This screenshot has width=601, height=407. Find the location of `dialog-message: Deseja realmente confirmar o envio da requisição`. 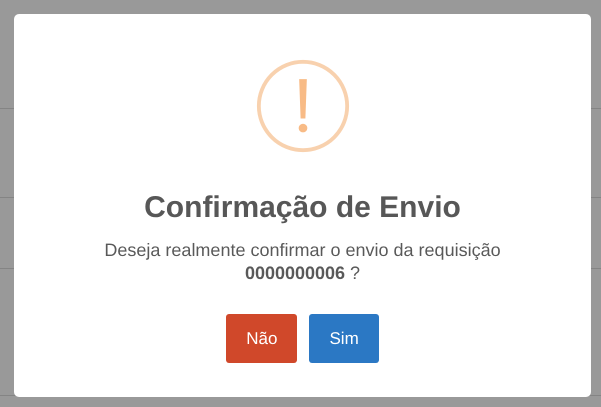

dialog-message: Deseja realmente confirmar o envio da requisição is located at coordinates (302, 250).